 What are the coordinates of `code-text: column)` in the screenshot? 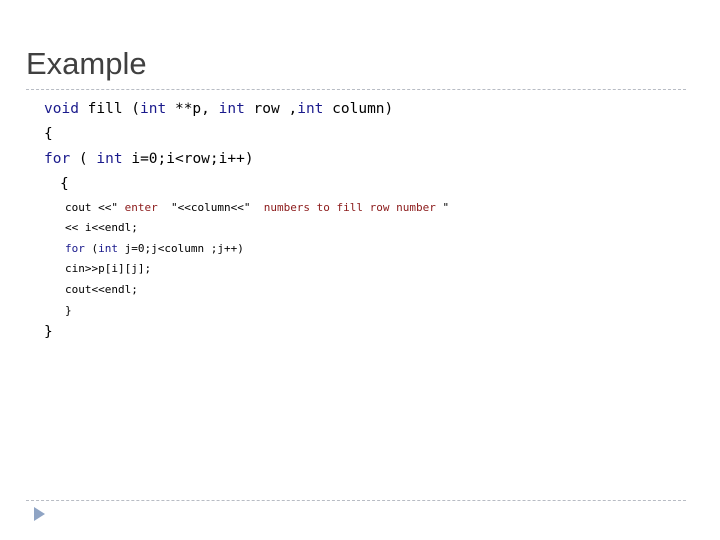 It's located at (358, 109).